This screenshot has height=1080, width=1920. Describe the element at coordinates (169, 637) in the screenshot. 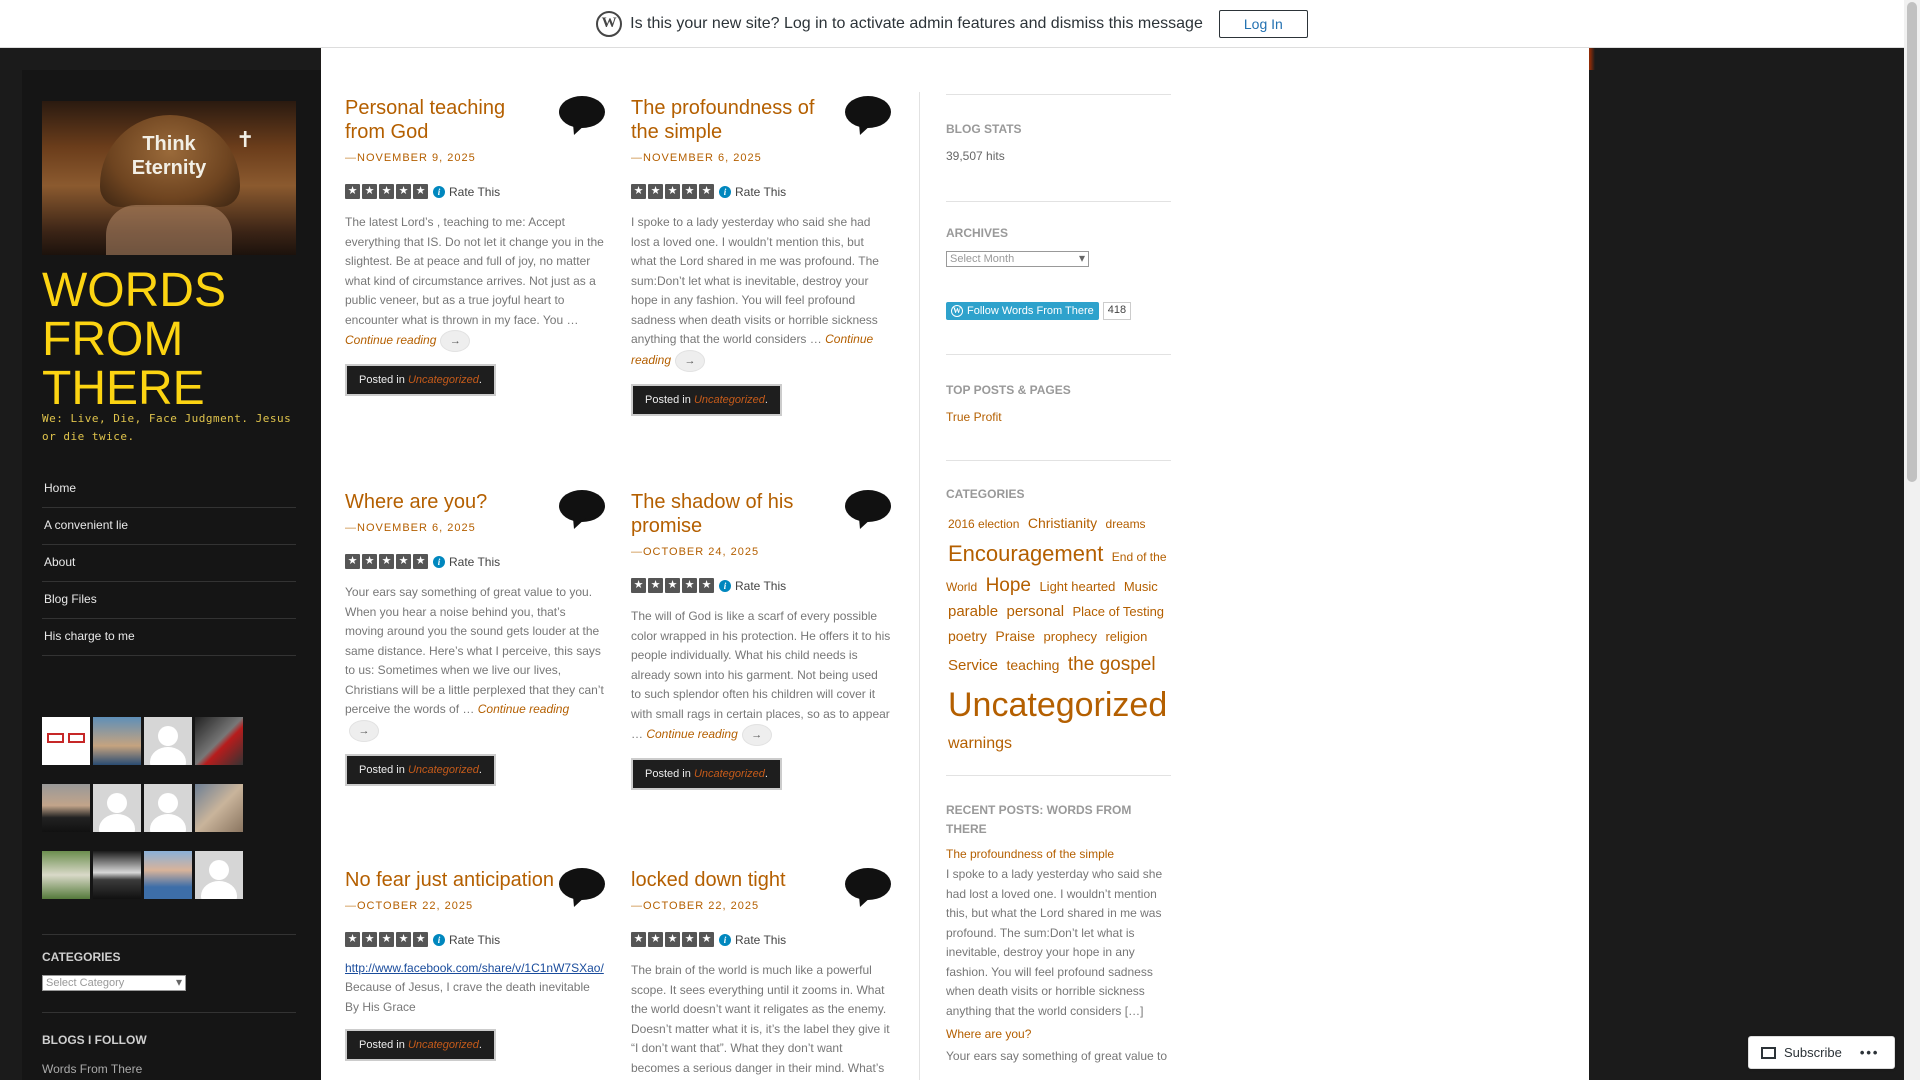

I see `nav-item-his-charge-to-me: His charge to me` at that location.